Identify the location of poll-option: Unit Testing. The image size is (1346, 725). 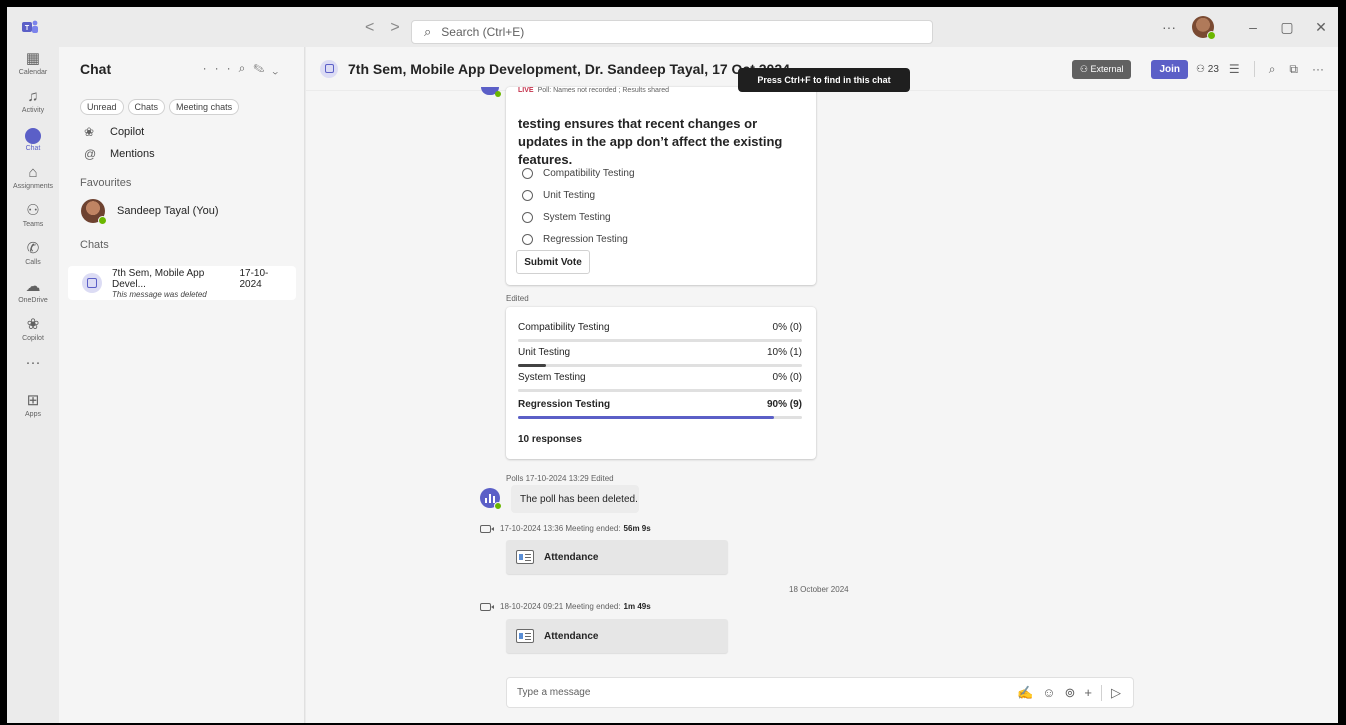
(558, 195).